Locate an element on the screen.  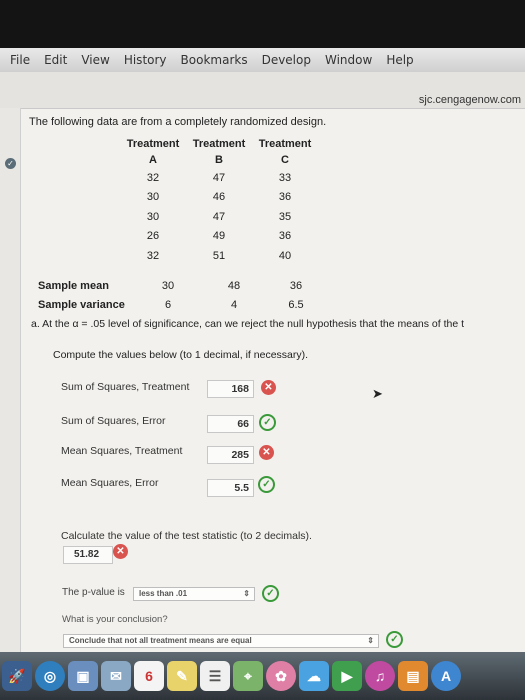
reminders-icon: ☰ is located at coordinates (215, 676).